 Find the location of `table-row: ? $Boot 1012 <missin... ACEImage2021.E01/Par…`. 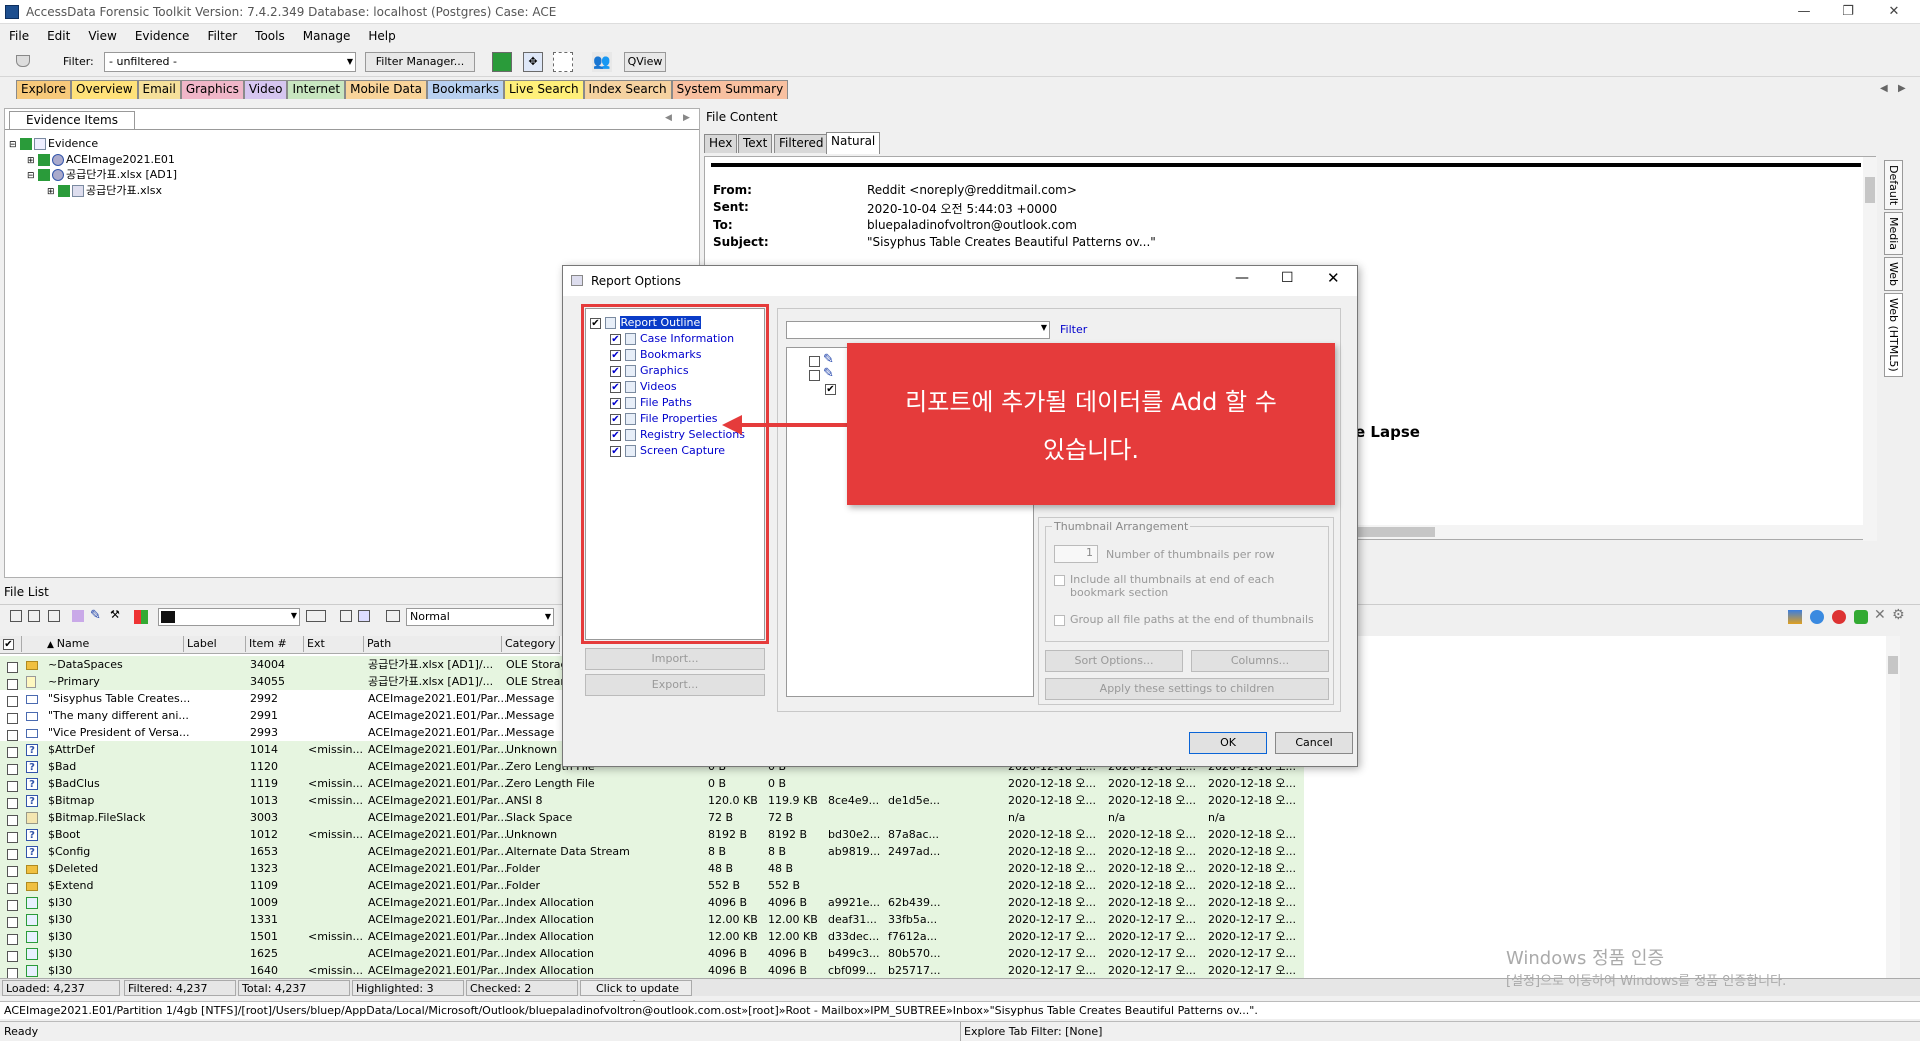

table-row: ? $Boot 1012 <missin... ACEImage2021.E01/Par… is located at coordinates (652, 834).